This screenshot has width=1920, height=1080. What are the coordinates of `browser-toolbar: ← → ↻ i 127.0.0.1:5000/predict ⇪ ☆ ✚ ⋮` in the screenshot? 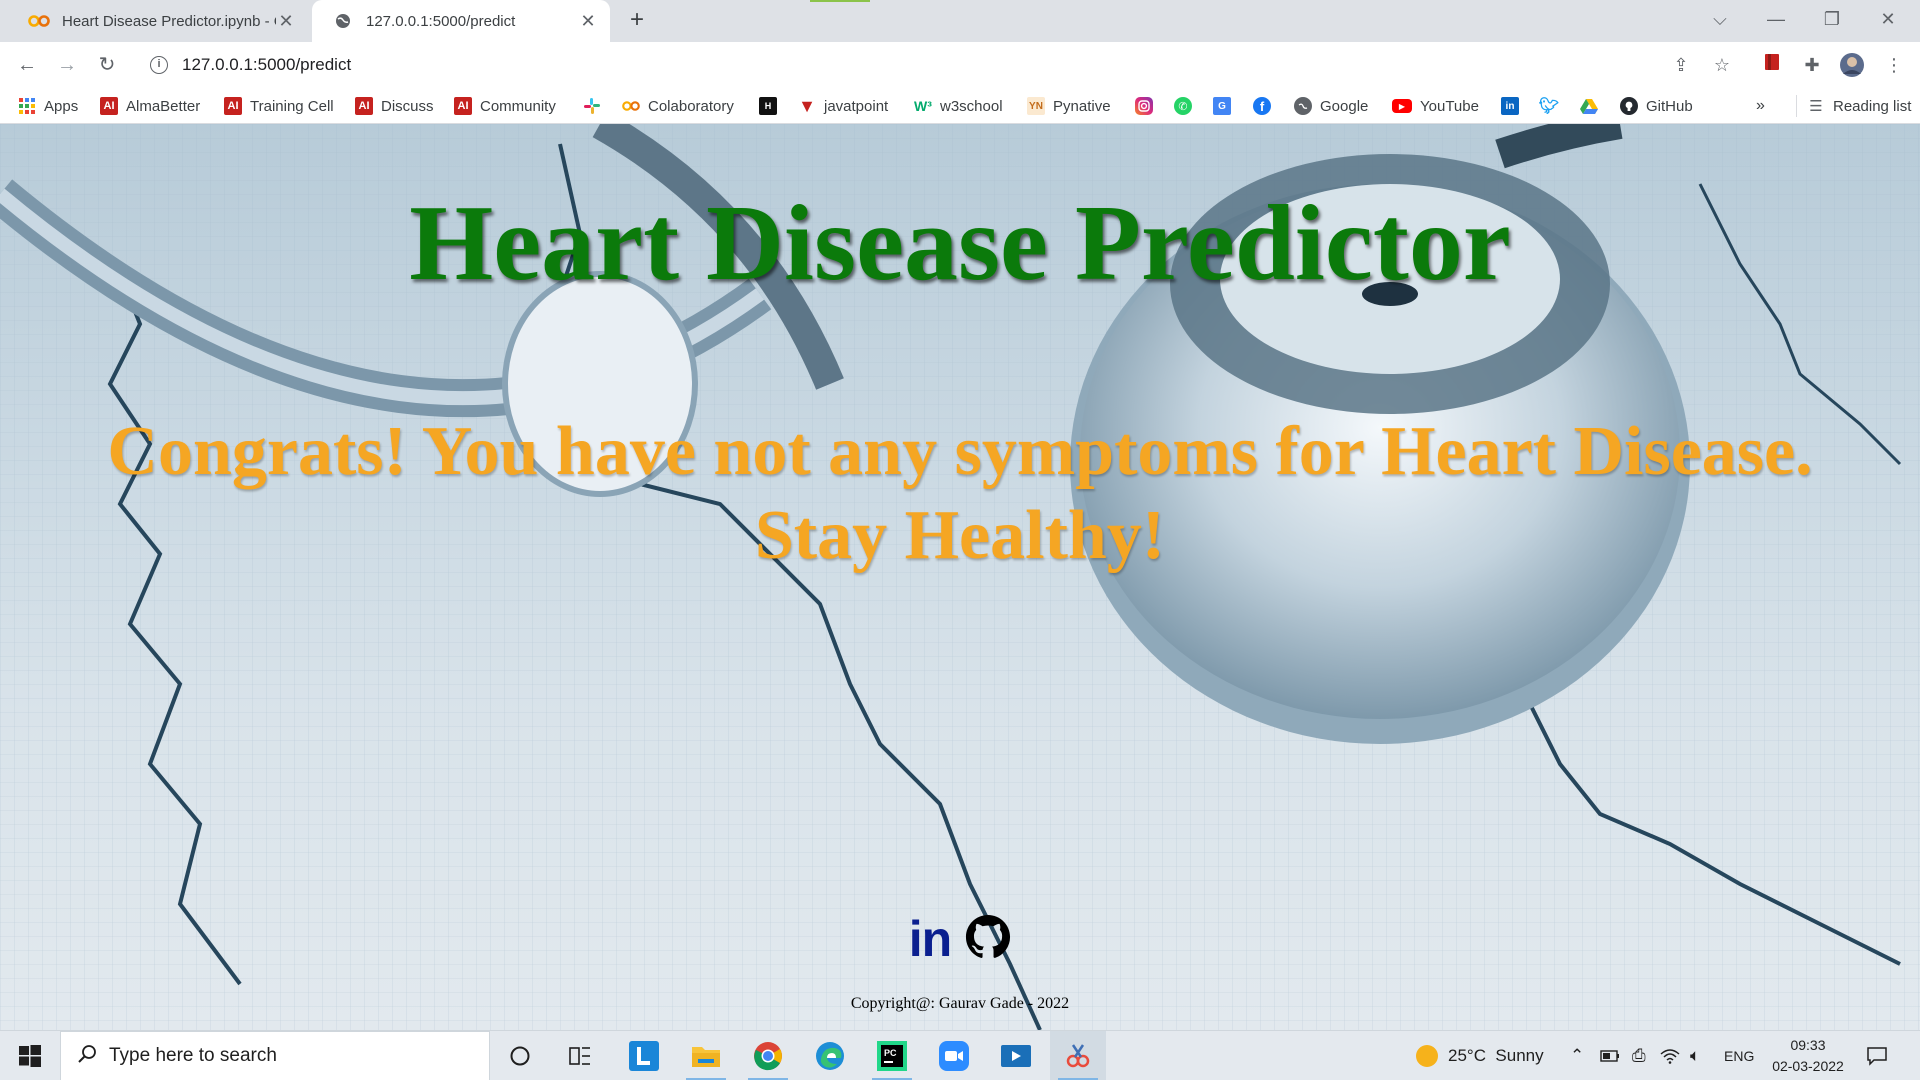 It's located at (960, 65).